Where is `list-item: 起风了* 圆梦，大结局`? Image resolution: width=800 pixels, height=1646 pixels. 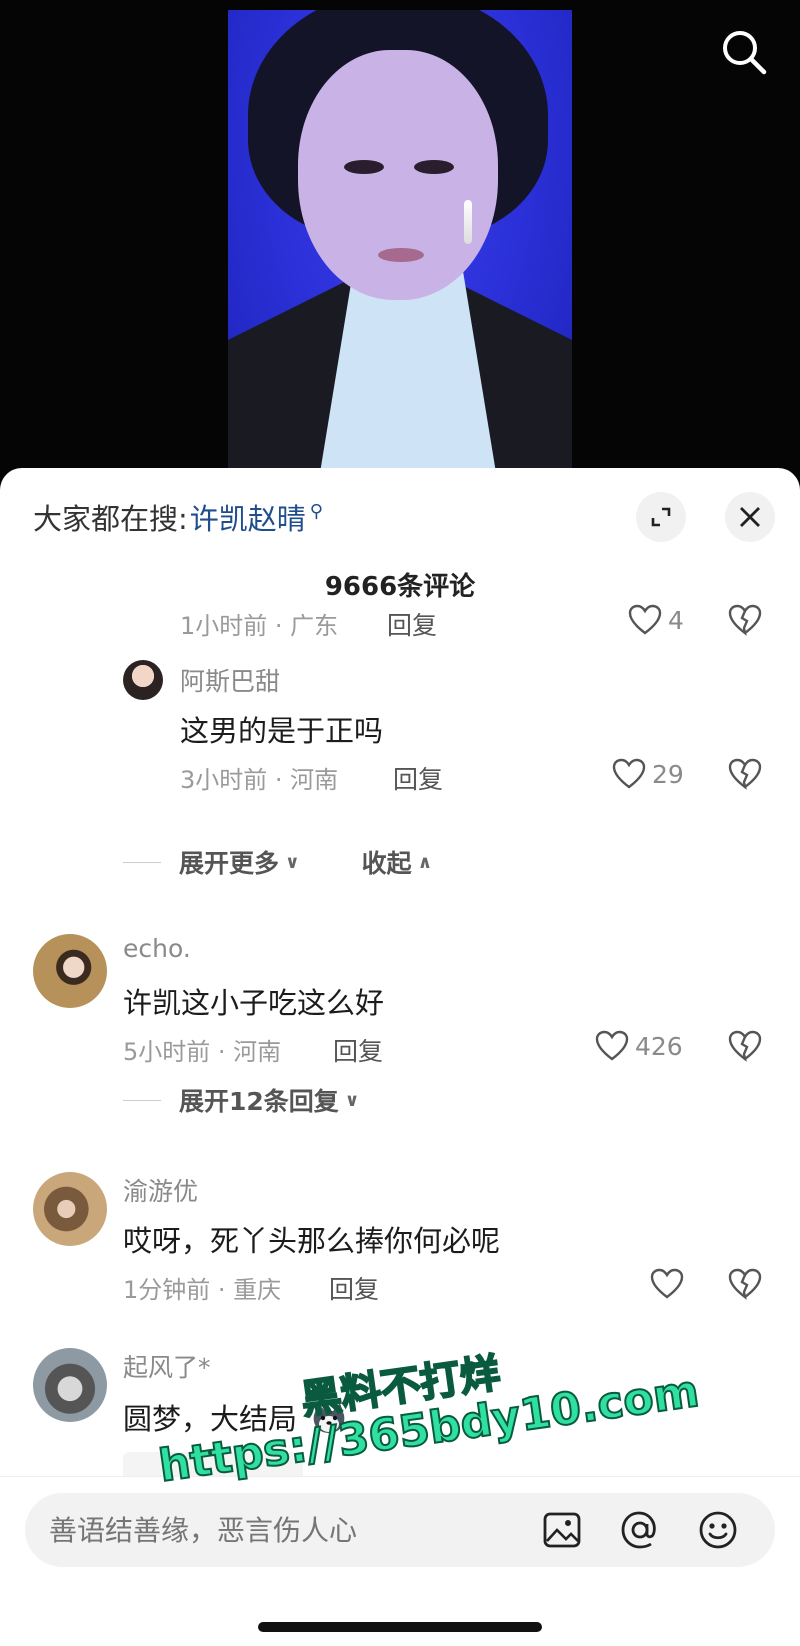 list-item: 起风了* 圆梦，大结局 is located at coordinates (400, 1417).